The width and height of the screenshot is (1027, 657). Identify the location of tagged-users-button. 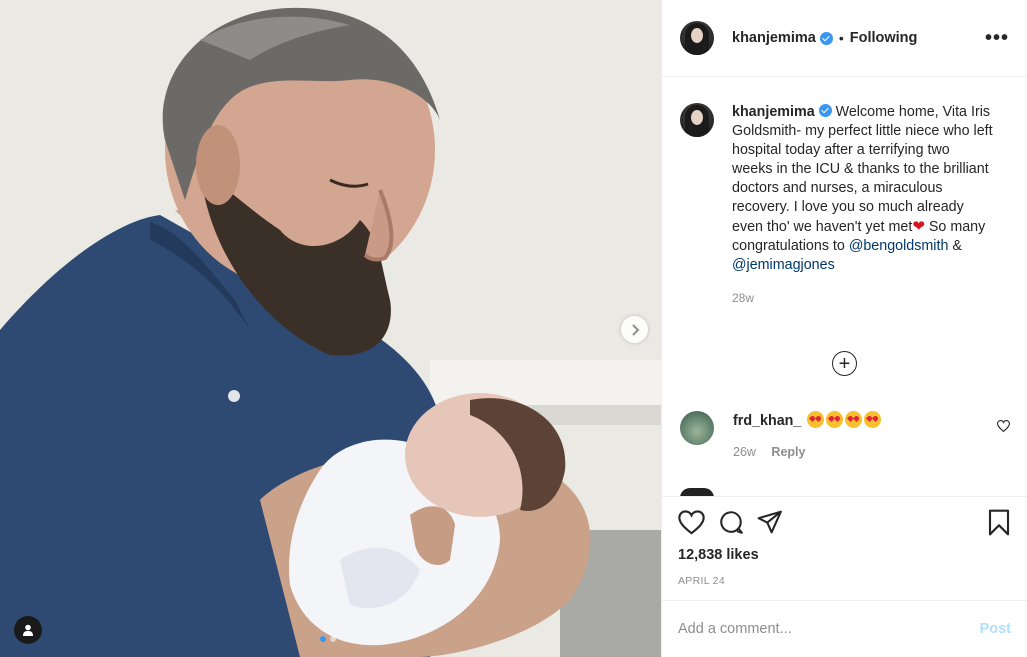
(28, 630).